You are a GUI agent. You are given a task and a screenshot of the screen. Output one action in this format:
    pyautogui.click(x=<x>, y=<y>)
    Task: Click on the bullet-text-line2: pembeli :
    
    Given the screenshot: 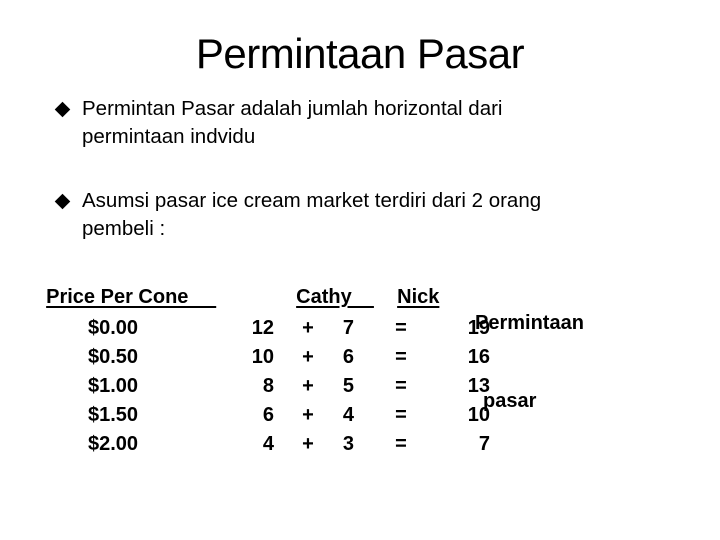 What is the action you would take?
    pyautogui.click(x=124, y=228)
    